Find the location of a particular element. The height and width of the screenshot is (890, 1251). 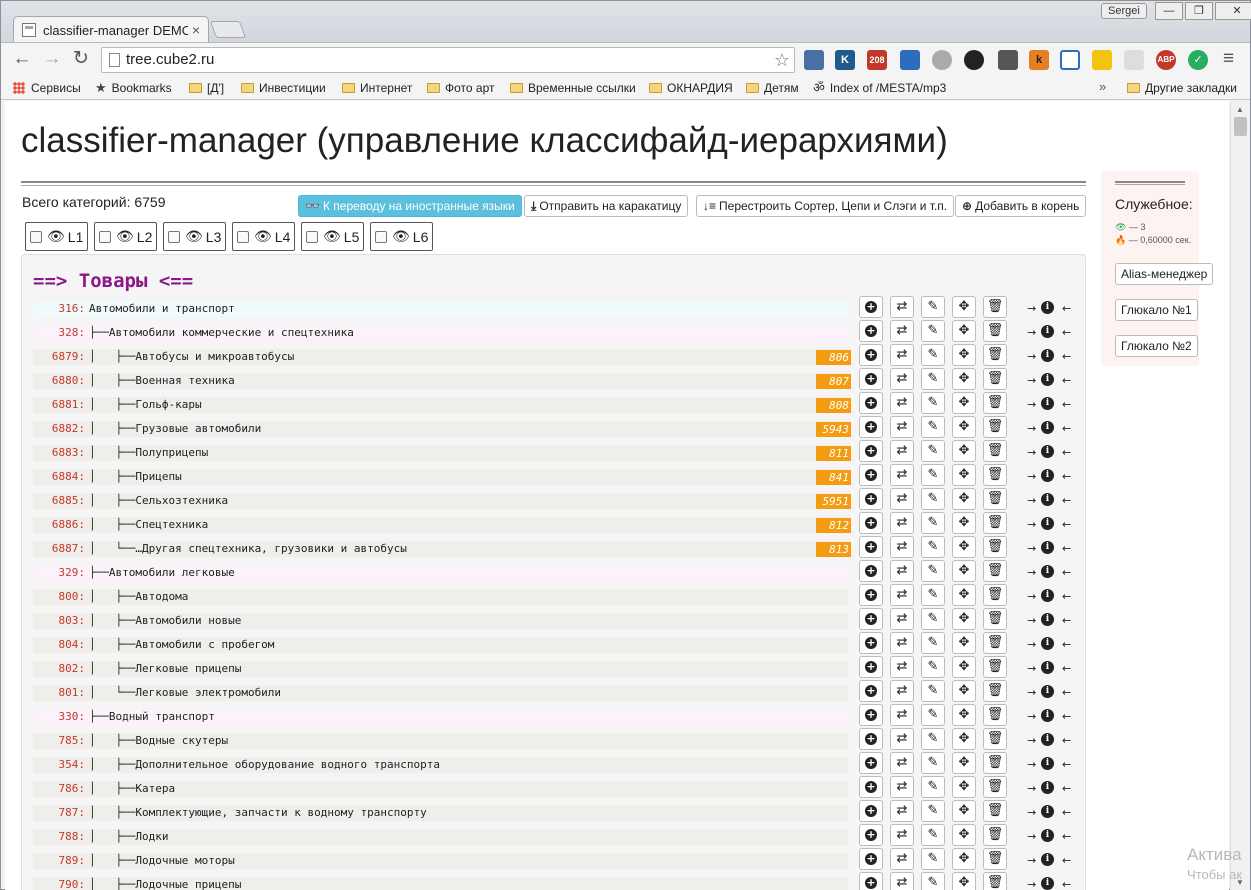

minimize-button: — is located at coordinates (1169, 11).